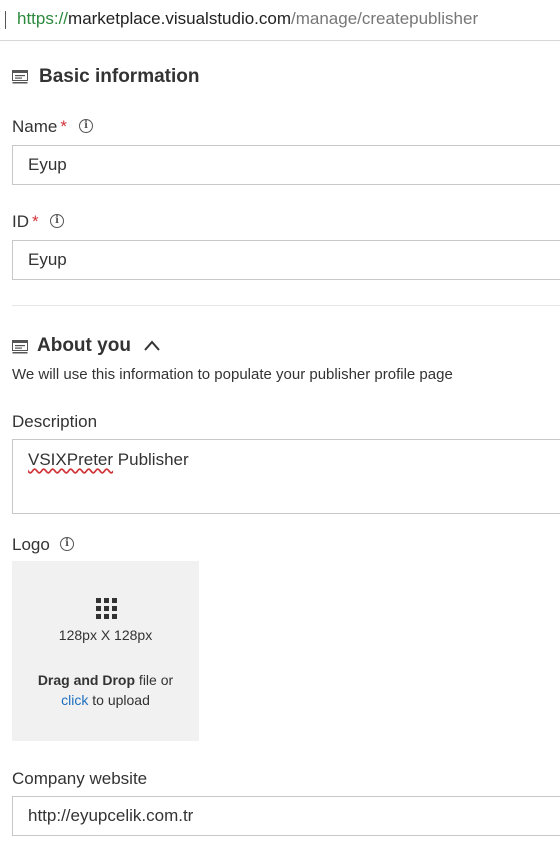 This screenshot has width=560, height=850. What do you see at coordinates (84, 345) in the screenshot?
I see `section-title-about: About you` at bounding box center [84, 345].